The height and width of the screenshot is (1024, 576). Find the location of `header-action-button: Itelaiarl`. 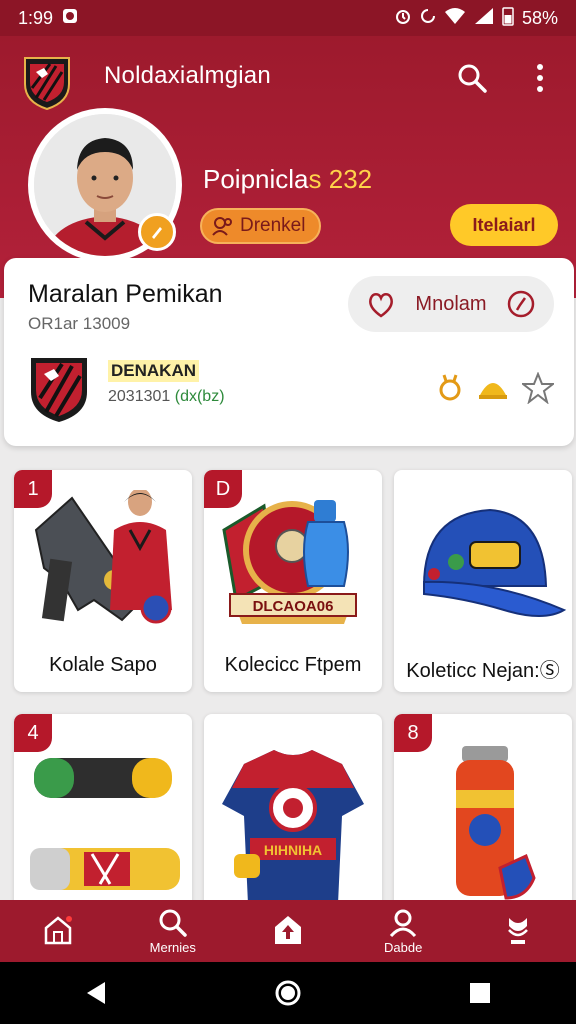

header-action-button: Itelaiarl is located at coordinates (504, 225).